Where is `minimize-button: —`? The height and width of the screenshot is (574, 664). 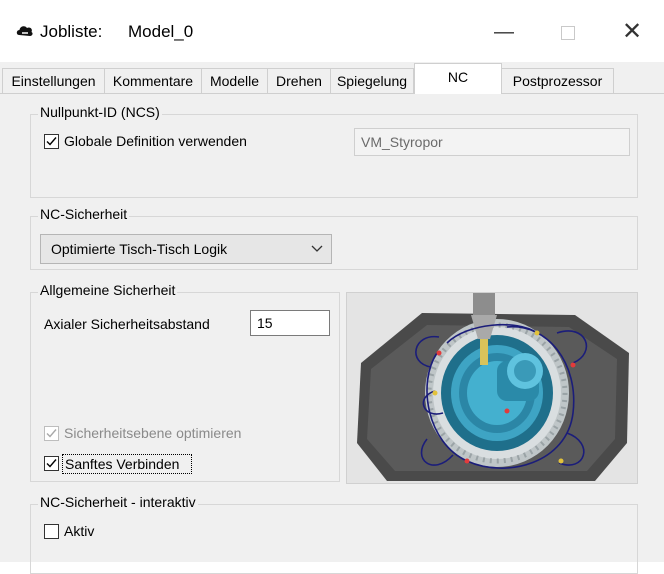 minimize-button: — is located at coordinates (504, 32).